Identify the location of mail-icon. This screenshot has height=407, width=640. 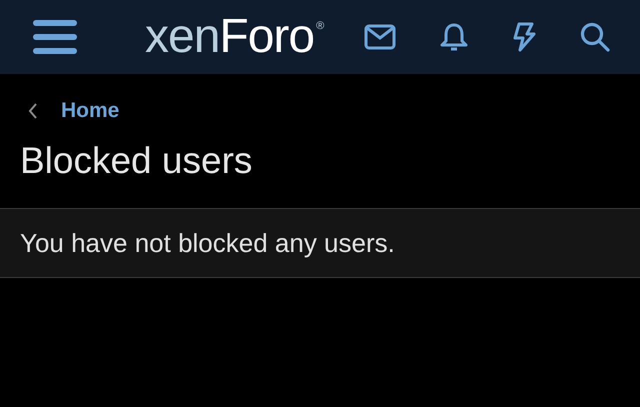
(380, 37).